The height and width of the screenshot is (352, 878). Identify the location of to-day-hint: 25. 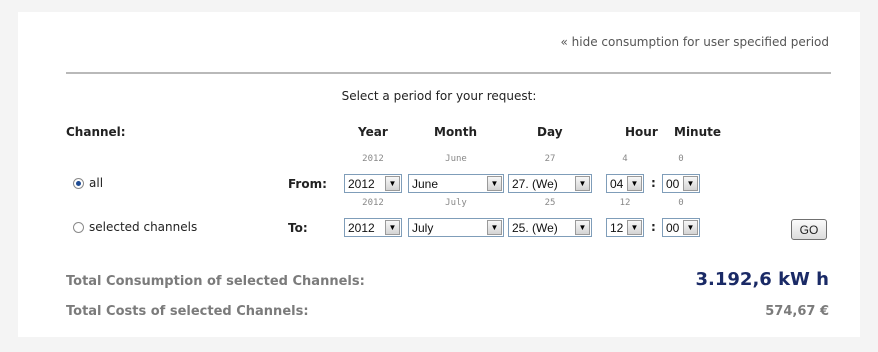
(550, 203).